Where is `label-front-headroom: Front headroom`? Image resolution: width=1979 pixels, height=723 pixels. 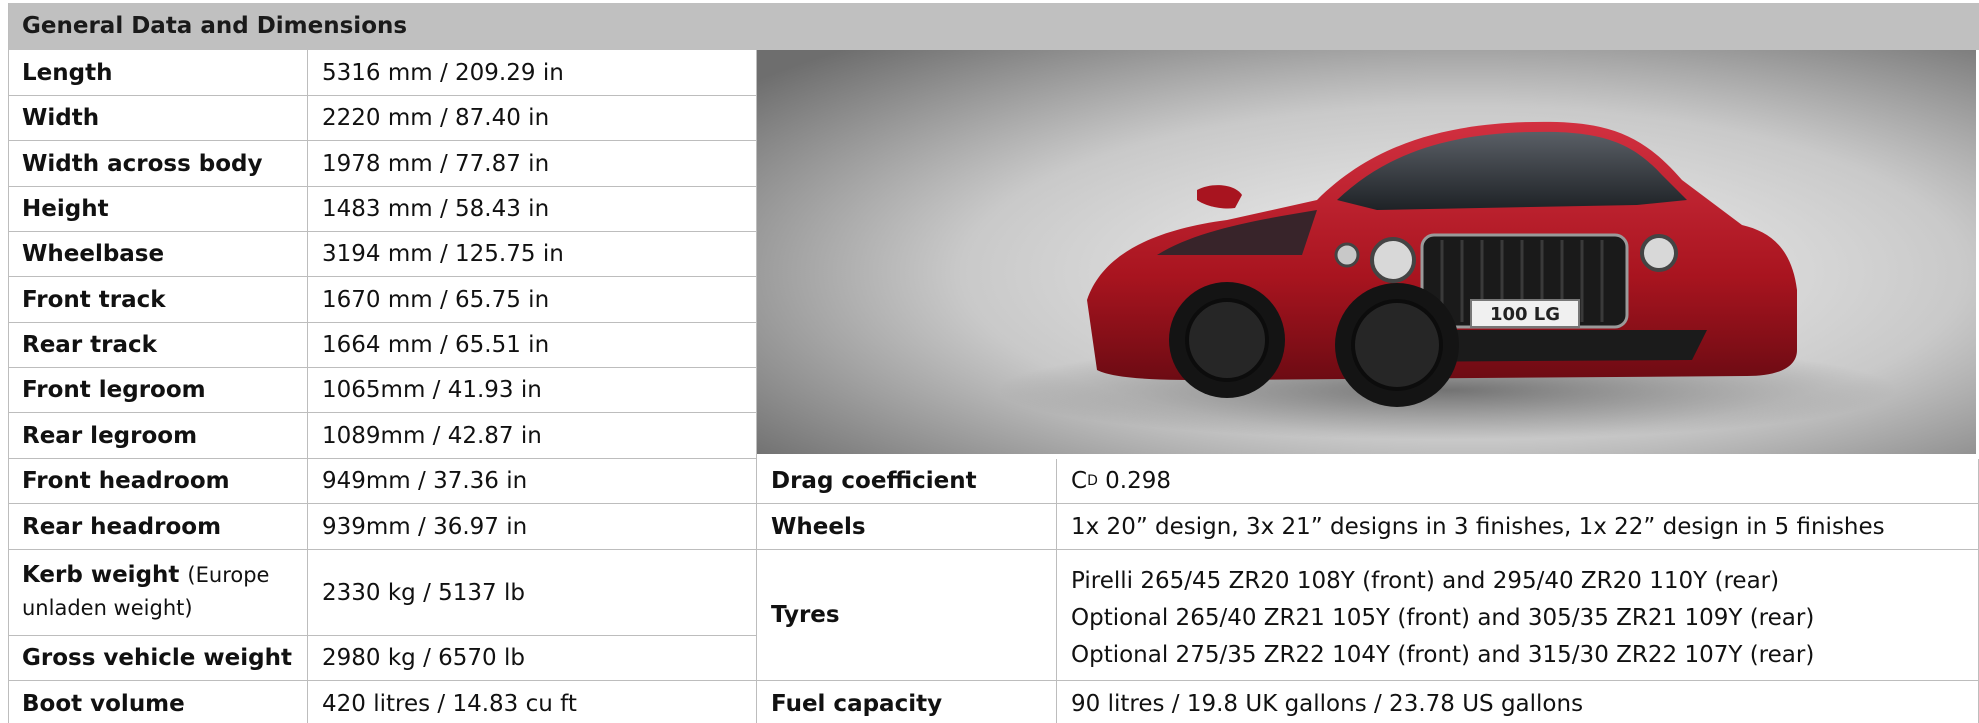
label-front-headroom: Front headroom is located at coordinates (158, 481).